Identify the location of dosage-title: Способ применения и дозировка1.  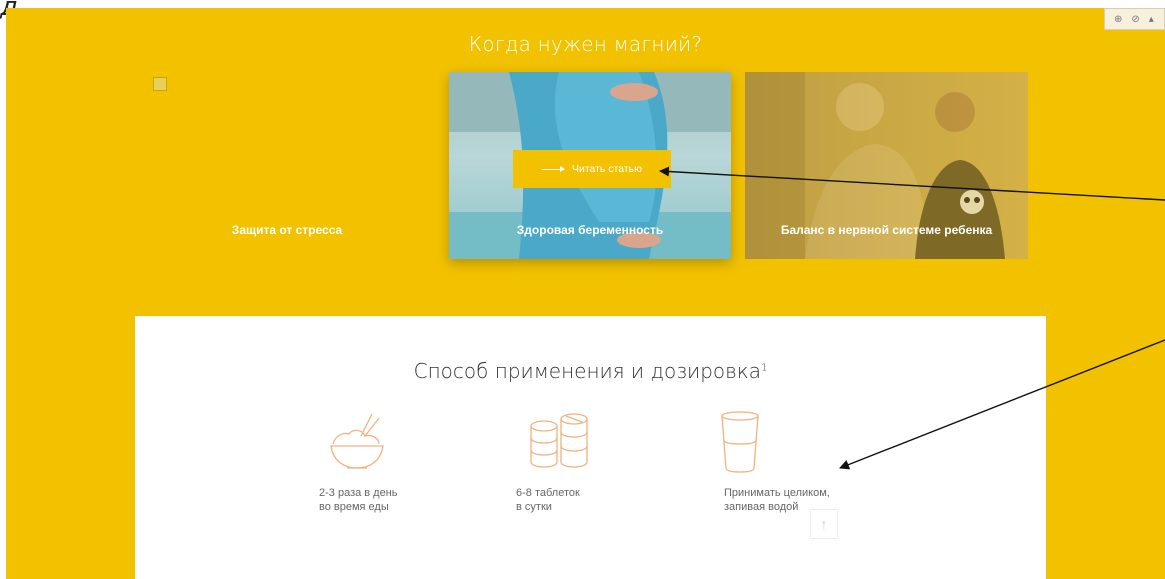
(590, 371).